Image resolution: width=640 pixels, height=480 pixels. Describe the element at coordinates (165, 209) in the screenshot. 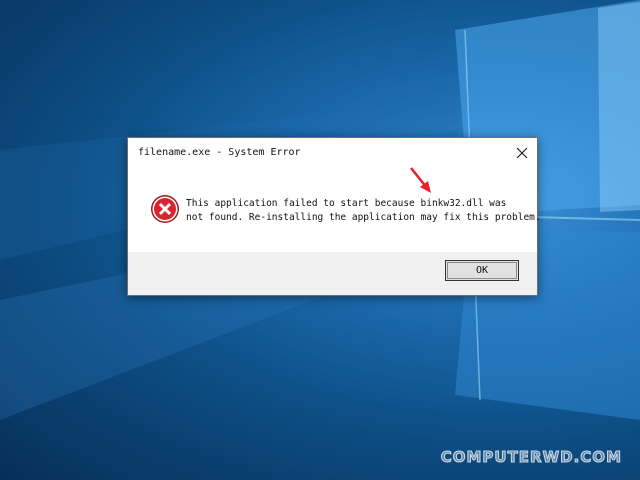

I see `error-icon` at that location.